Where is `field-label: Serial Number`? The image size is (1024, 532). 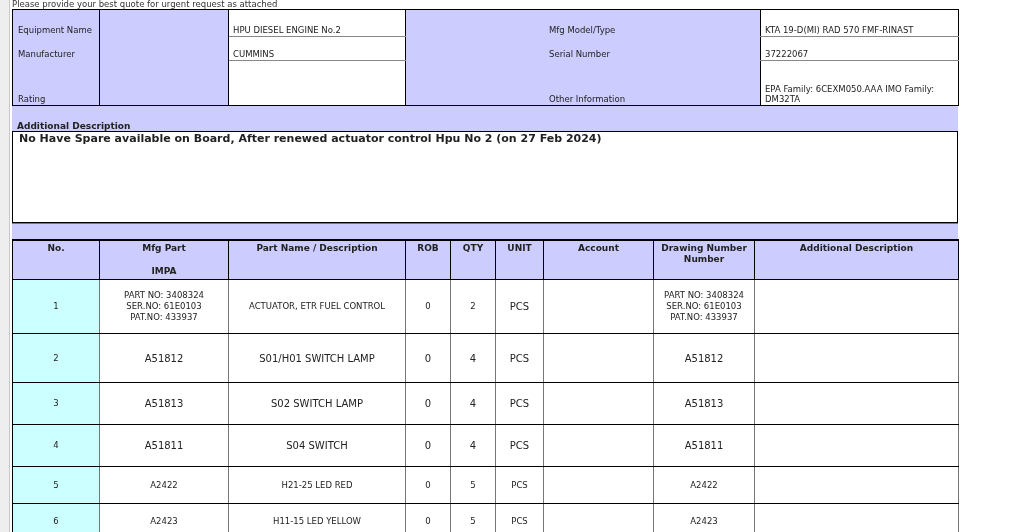 field-label: Serial Number is located at coordinates (583, 48).